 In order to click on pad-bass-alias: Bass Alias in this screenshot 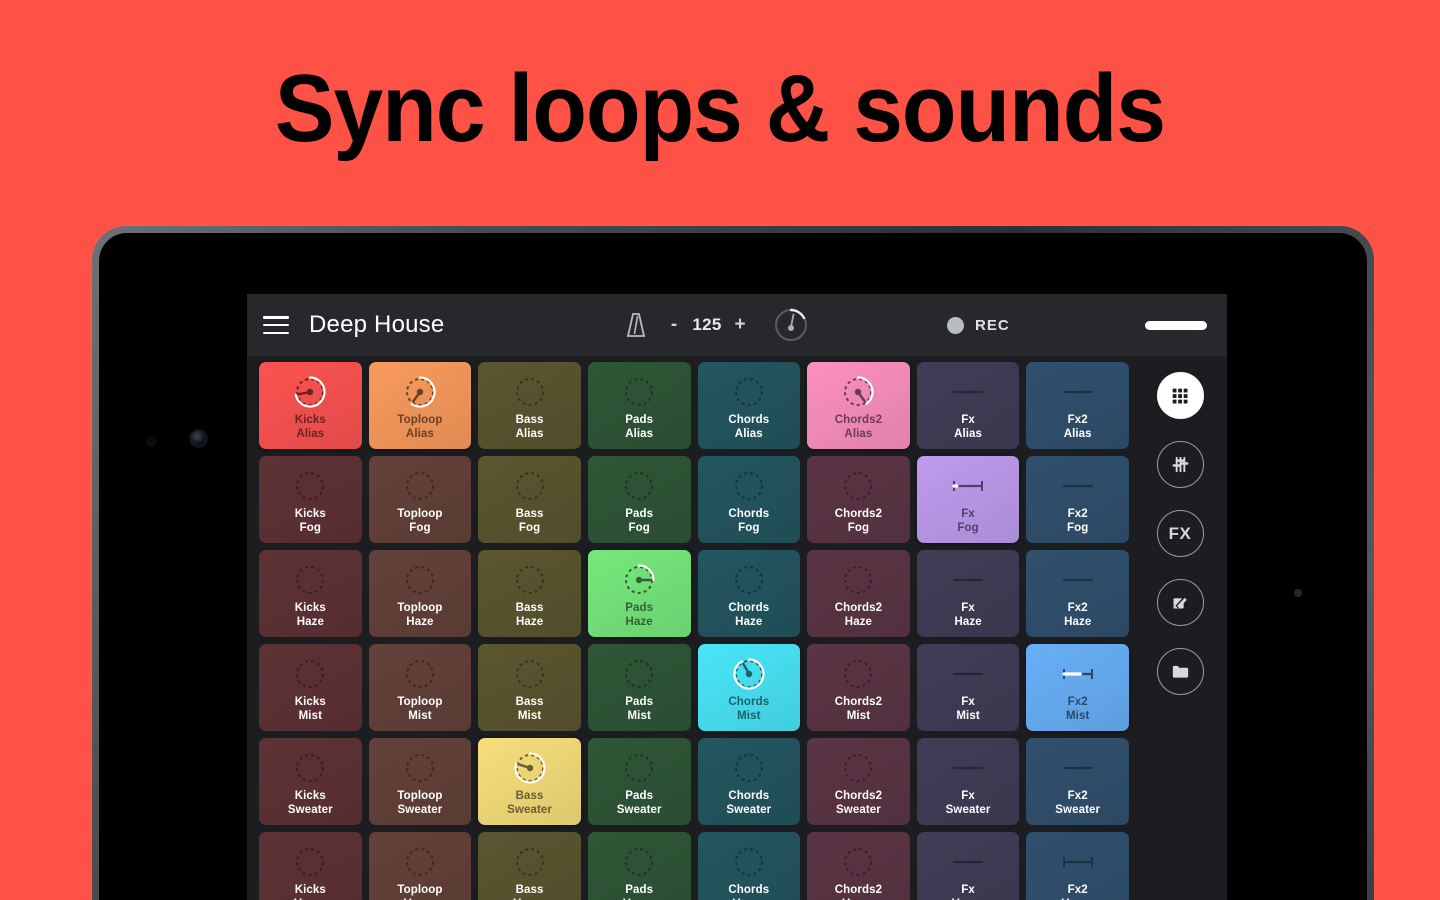, I will do `click(529, 405)`.